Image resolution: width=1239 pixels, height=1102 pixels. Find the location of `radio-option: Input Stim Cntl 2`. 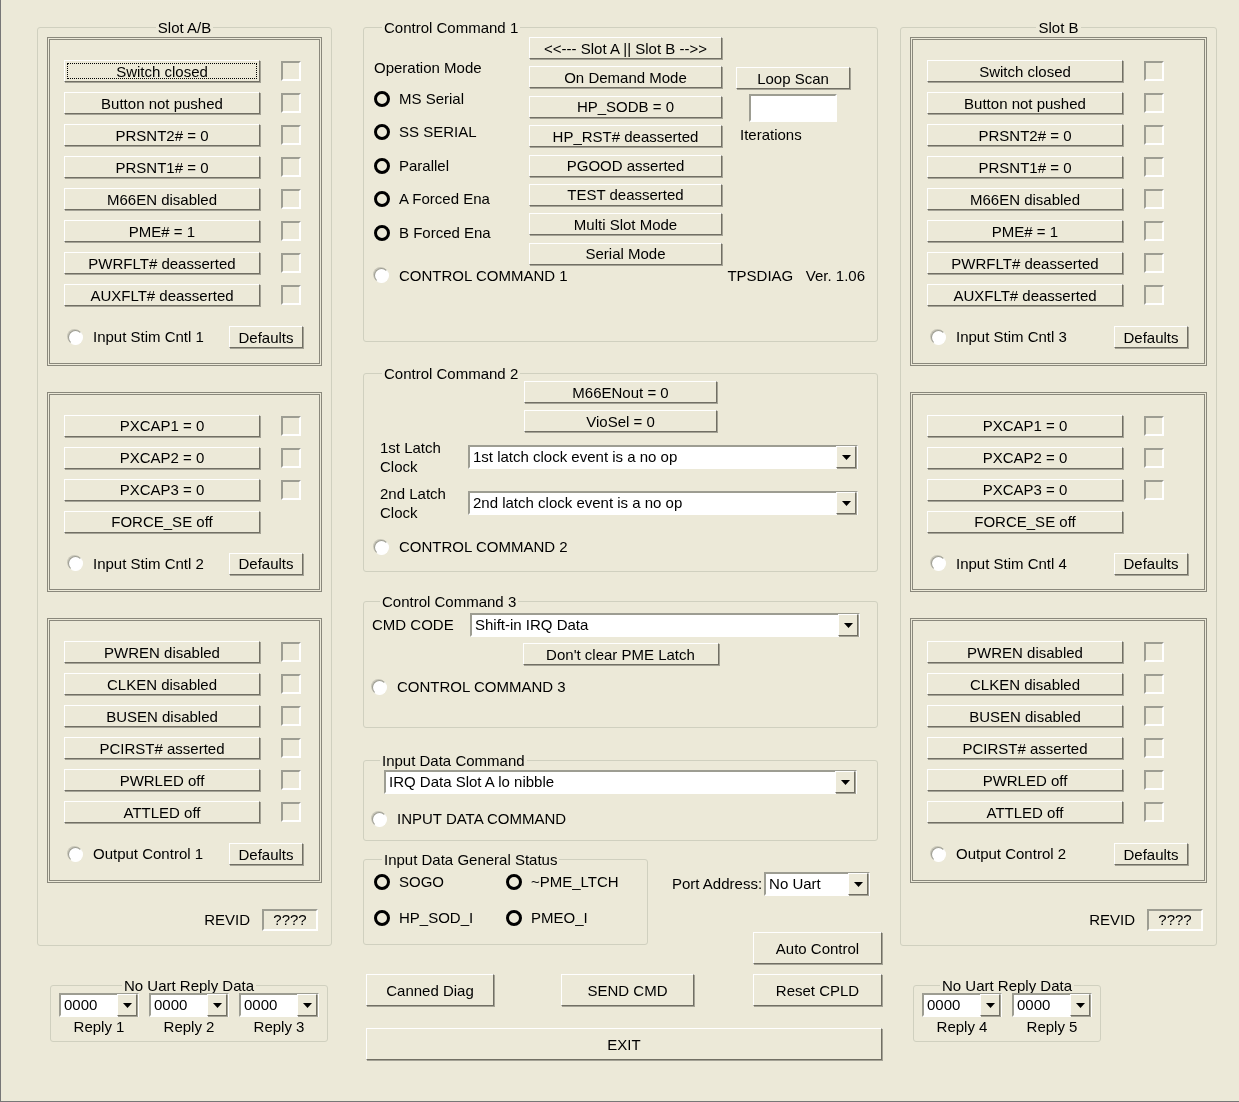

radio-option: Input Stim Cntl 2 is located at coordinates (136, 563).